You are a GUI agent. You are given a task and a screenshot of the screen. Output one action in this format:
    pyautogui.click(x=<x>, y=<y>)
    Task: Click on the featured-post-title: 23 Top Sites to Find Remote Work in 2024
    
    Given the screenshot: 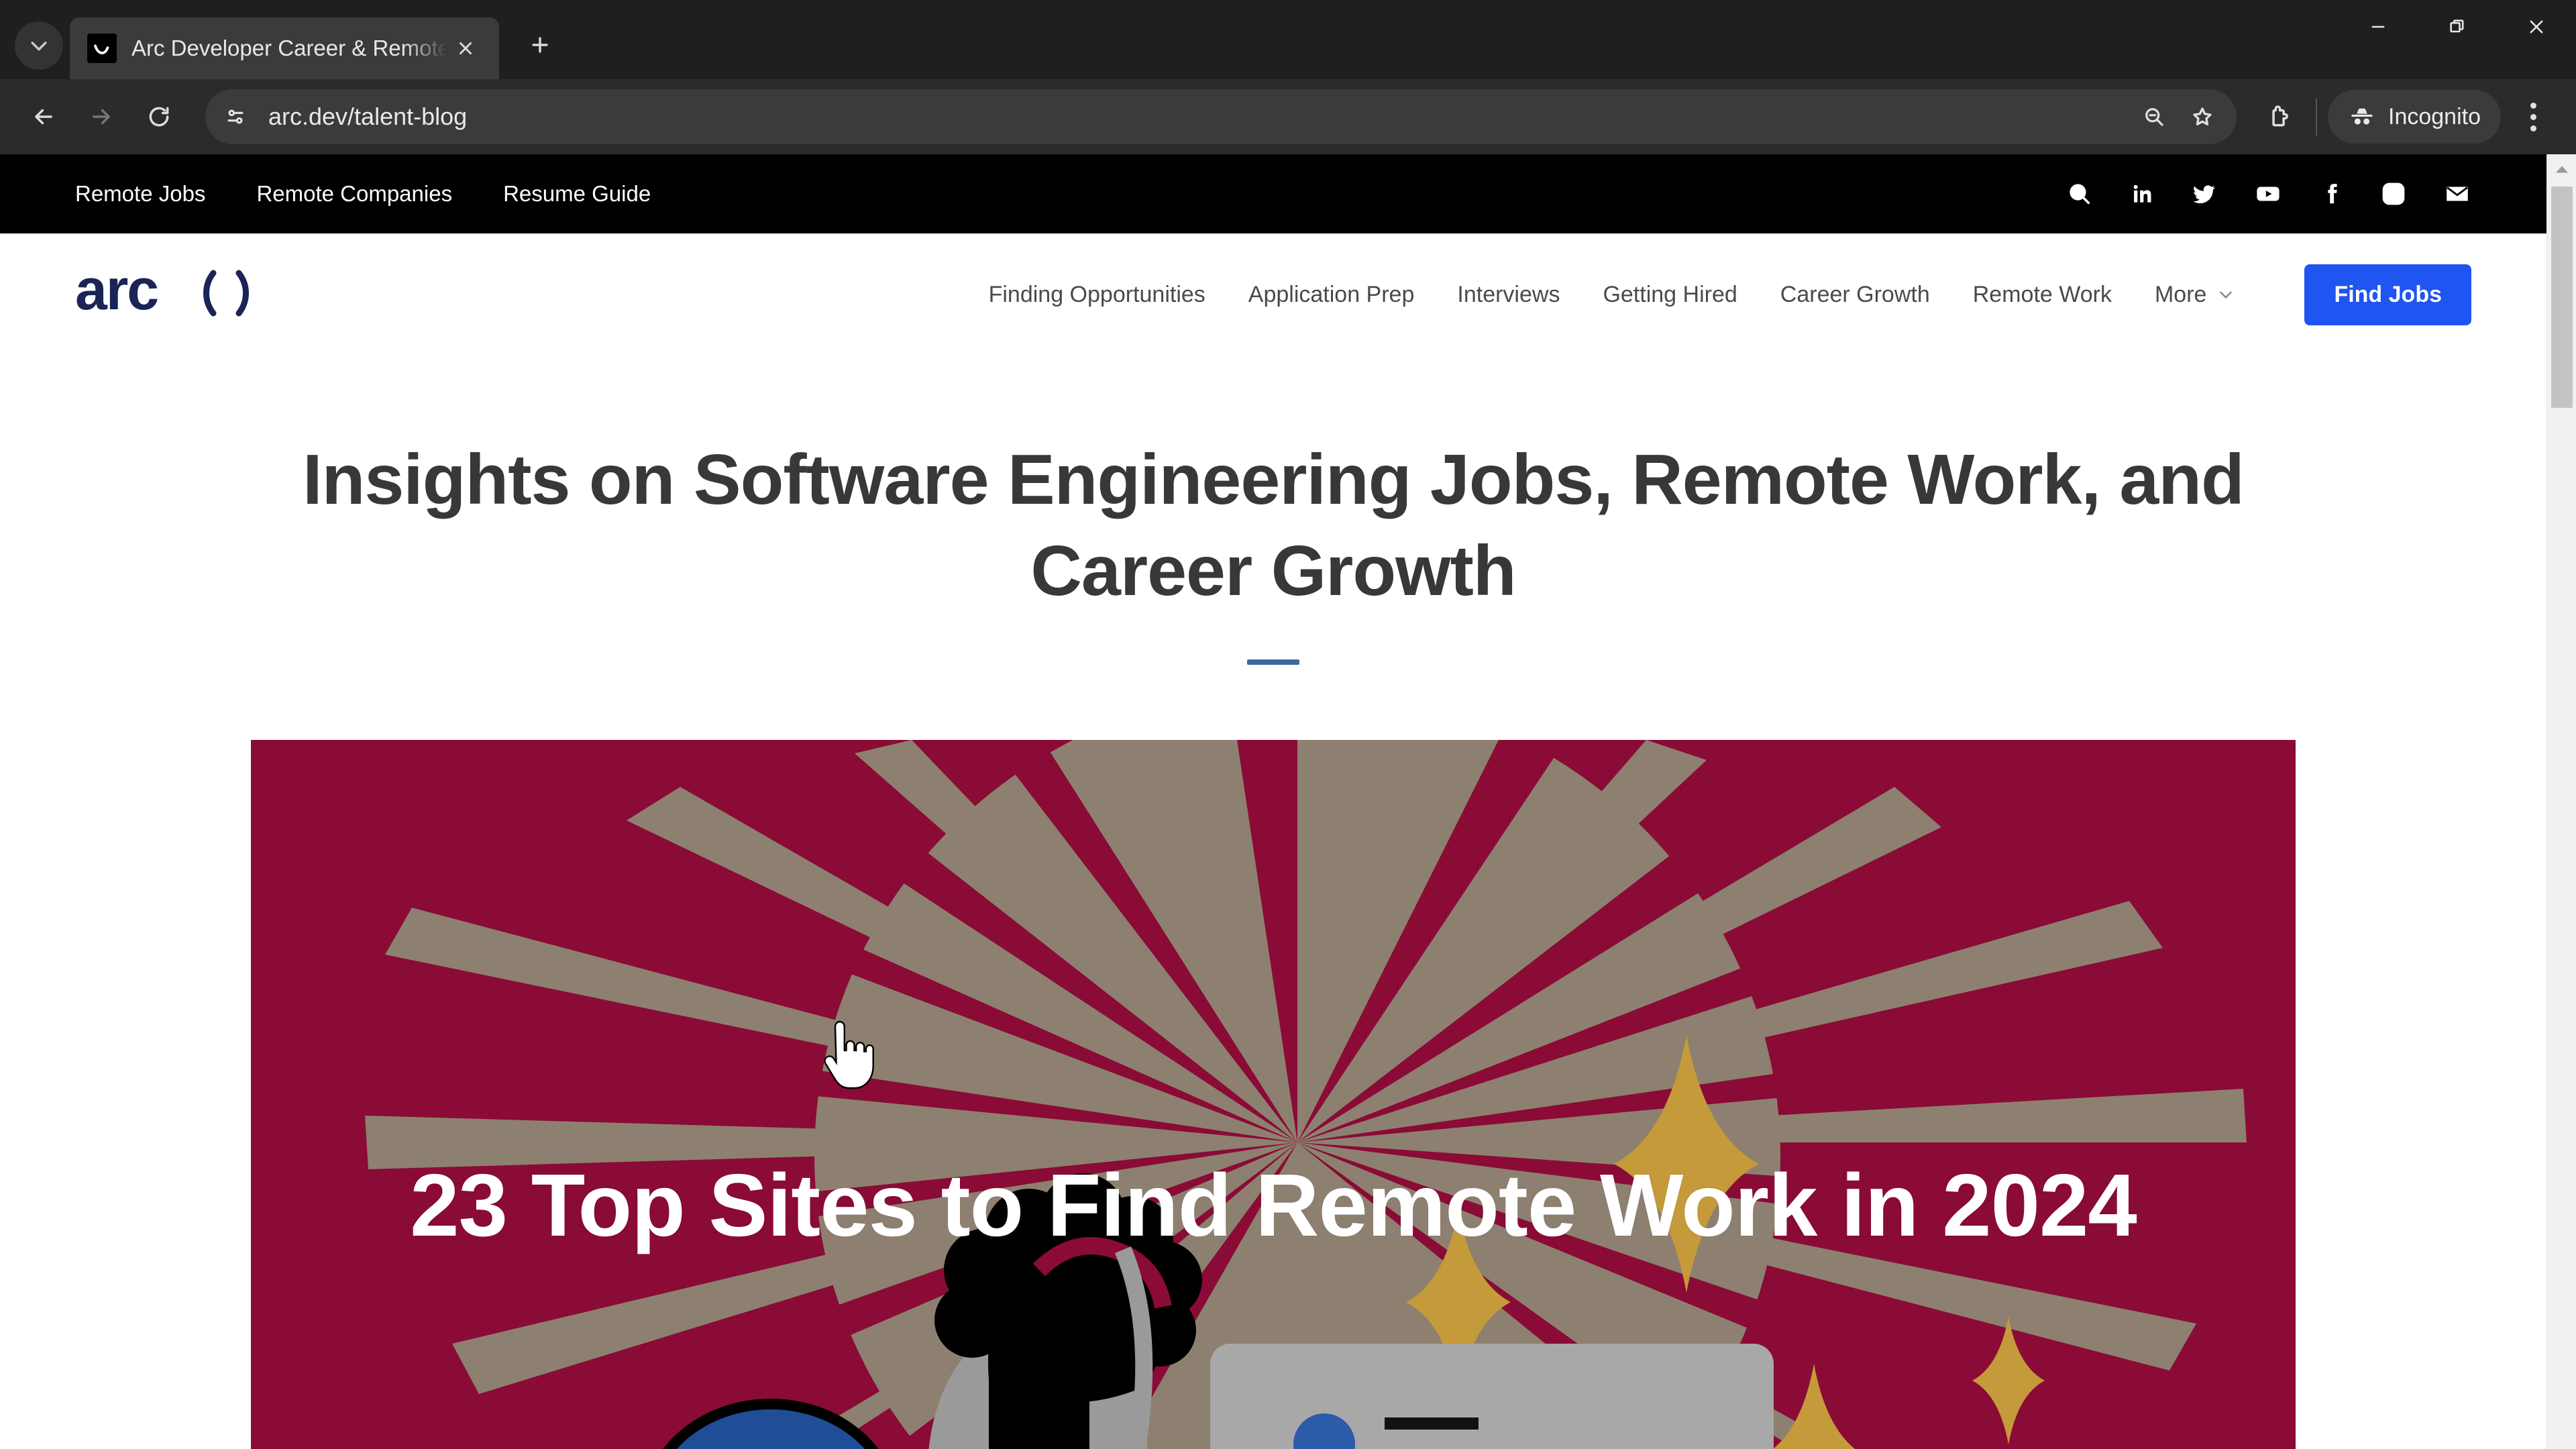 What is the action you would take?
    pyautogui.click(x=1273, y=1205)
    